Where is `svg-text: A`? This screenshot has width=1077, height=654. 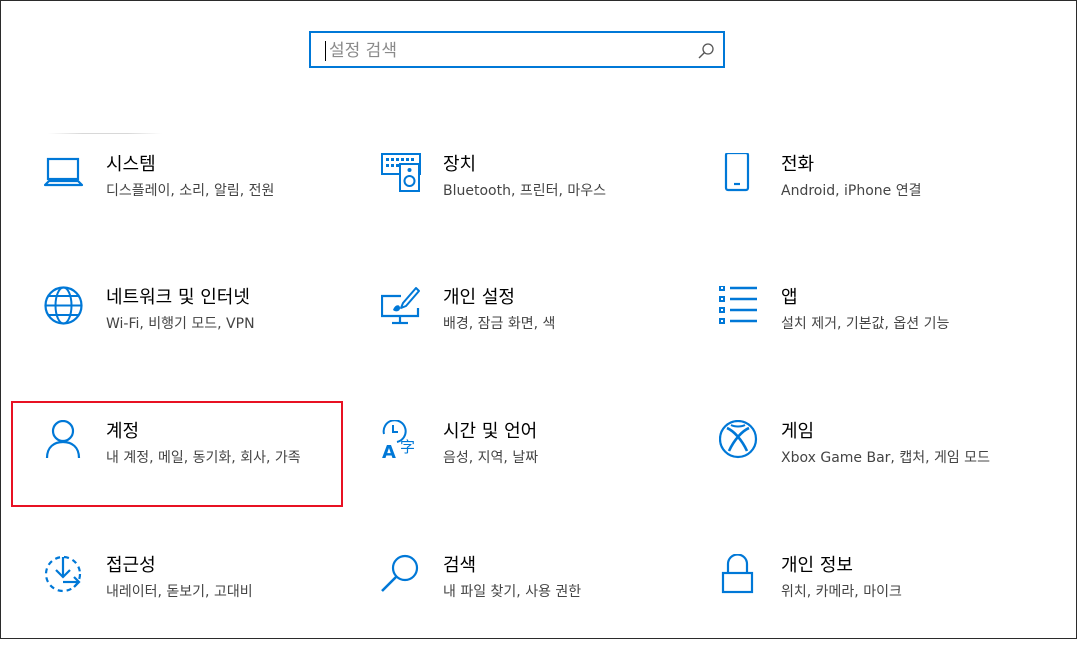
svg-text: A is located at coordinates (389, 451).